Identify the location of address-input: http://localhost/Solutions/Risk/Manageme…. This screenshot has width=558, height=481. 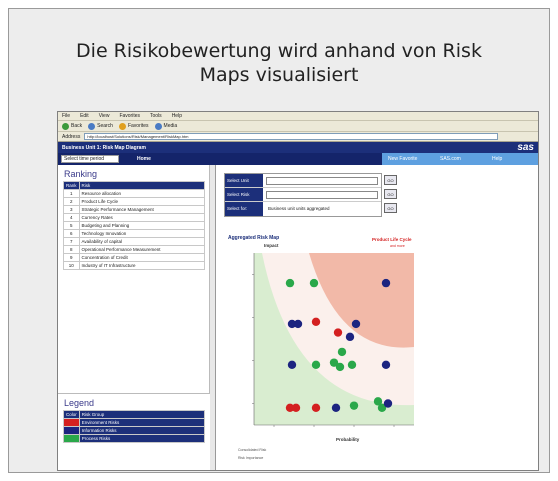
(291, 136).